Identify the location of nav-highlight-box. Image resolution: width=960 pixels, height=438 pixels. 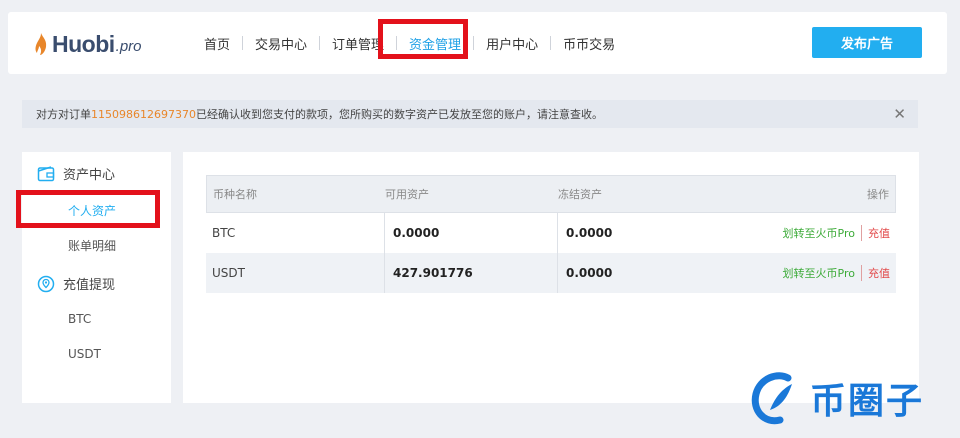
(423, 39).